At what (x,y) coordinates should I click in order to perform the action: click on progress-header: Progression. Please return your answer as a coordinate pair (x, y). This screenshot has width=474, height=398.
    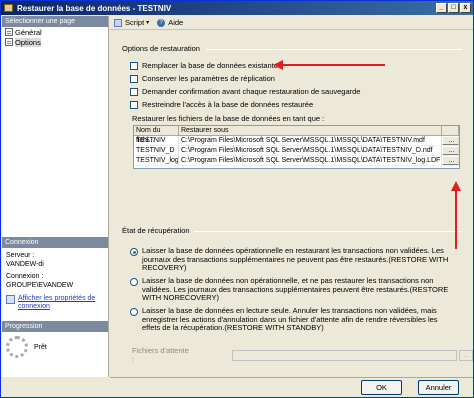
    Looking at the image, I should click on (55, 326).